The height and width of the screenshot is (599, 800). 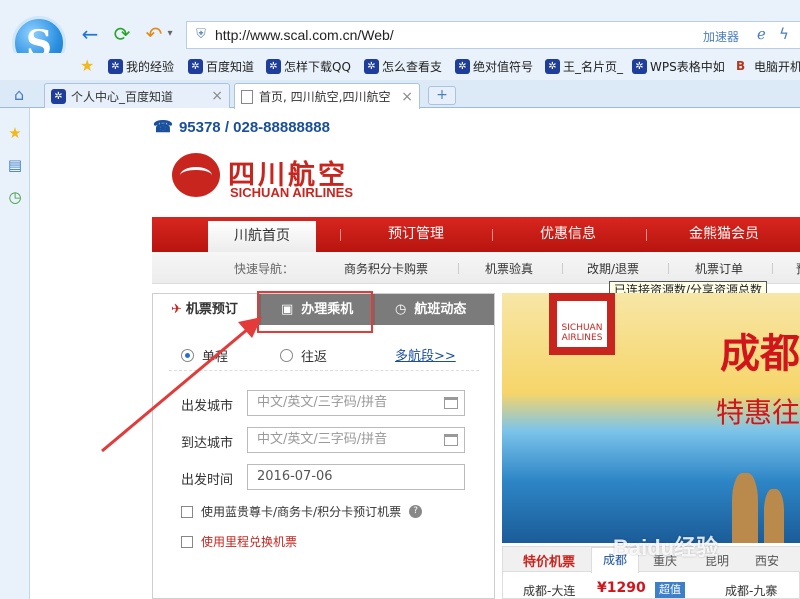 I want to click on refresh-icon: ⟳, so click(x=122, y=34).